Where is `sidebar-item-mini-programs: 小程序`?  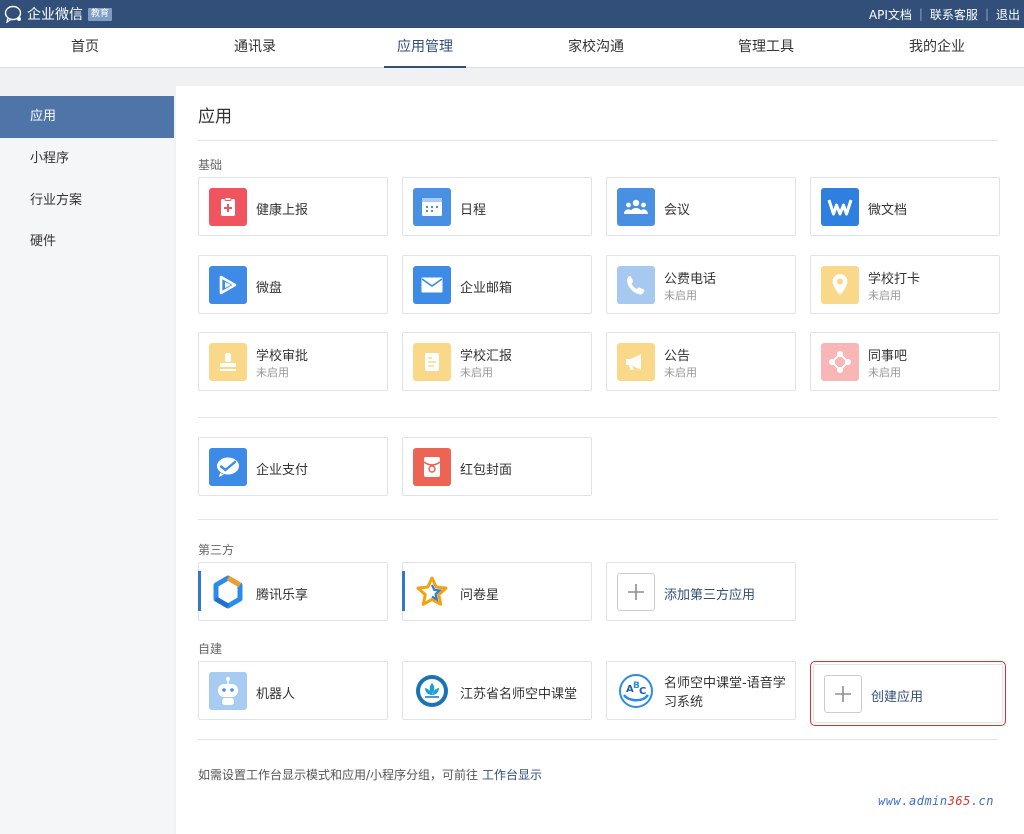 sidebar-item-mini-programs: 小程序 is located at coordinates (87, 159).